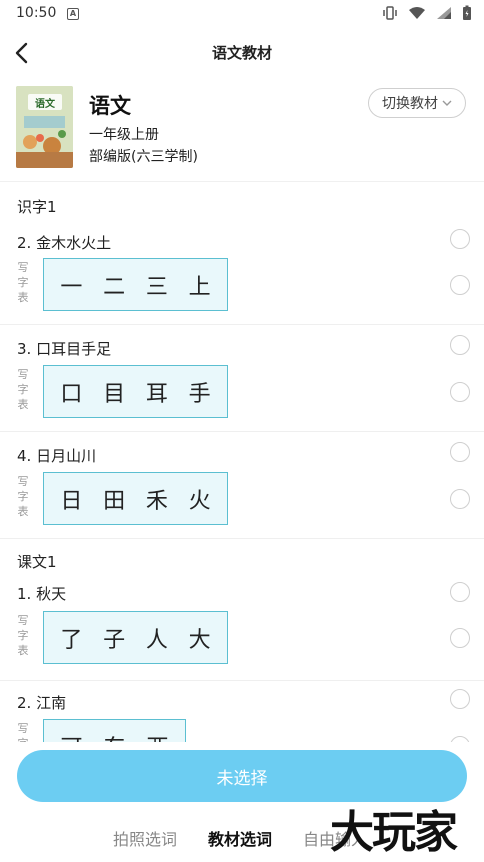 The image size is (484, 862). Describe the element at coordinates (444, 13) in the screenshot. I see `signal-icon` at that location.